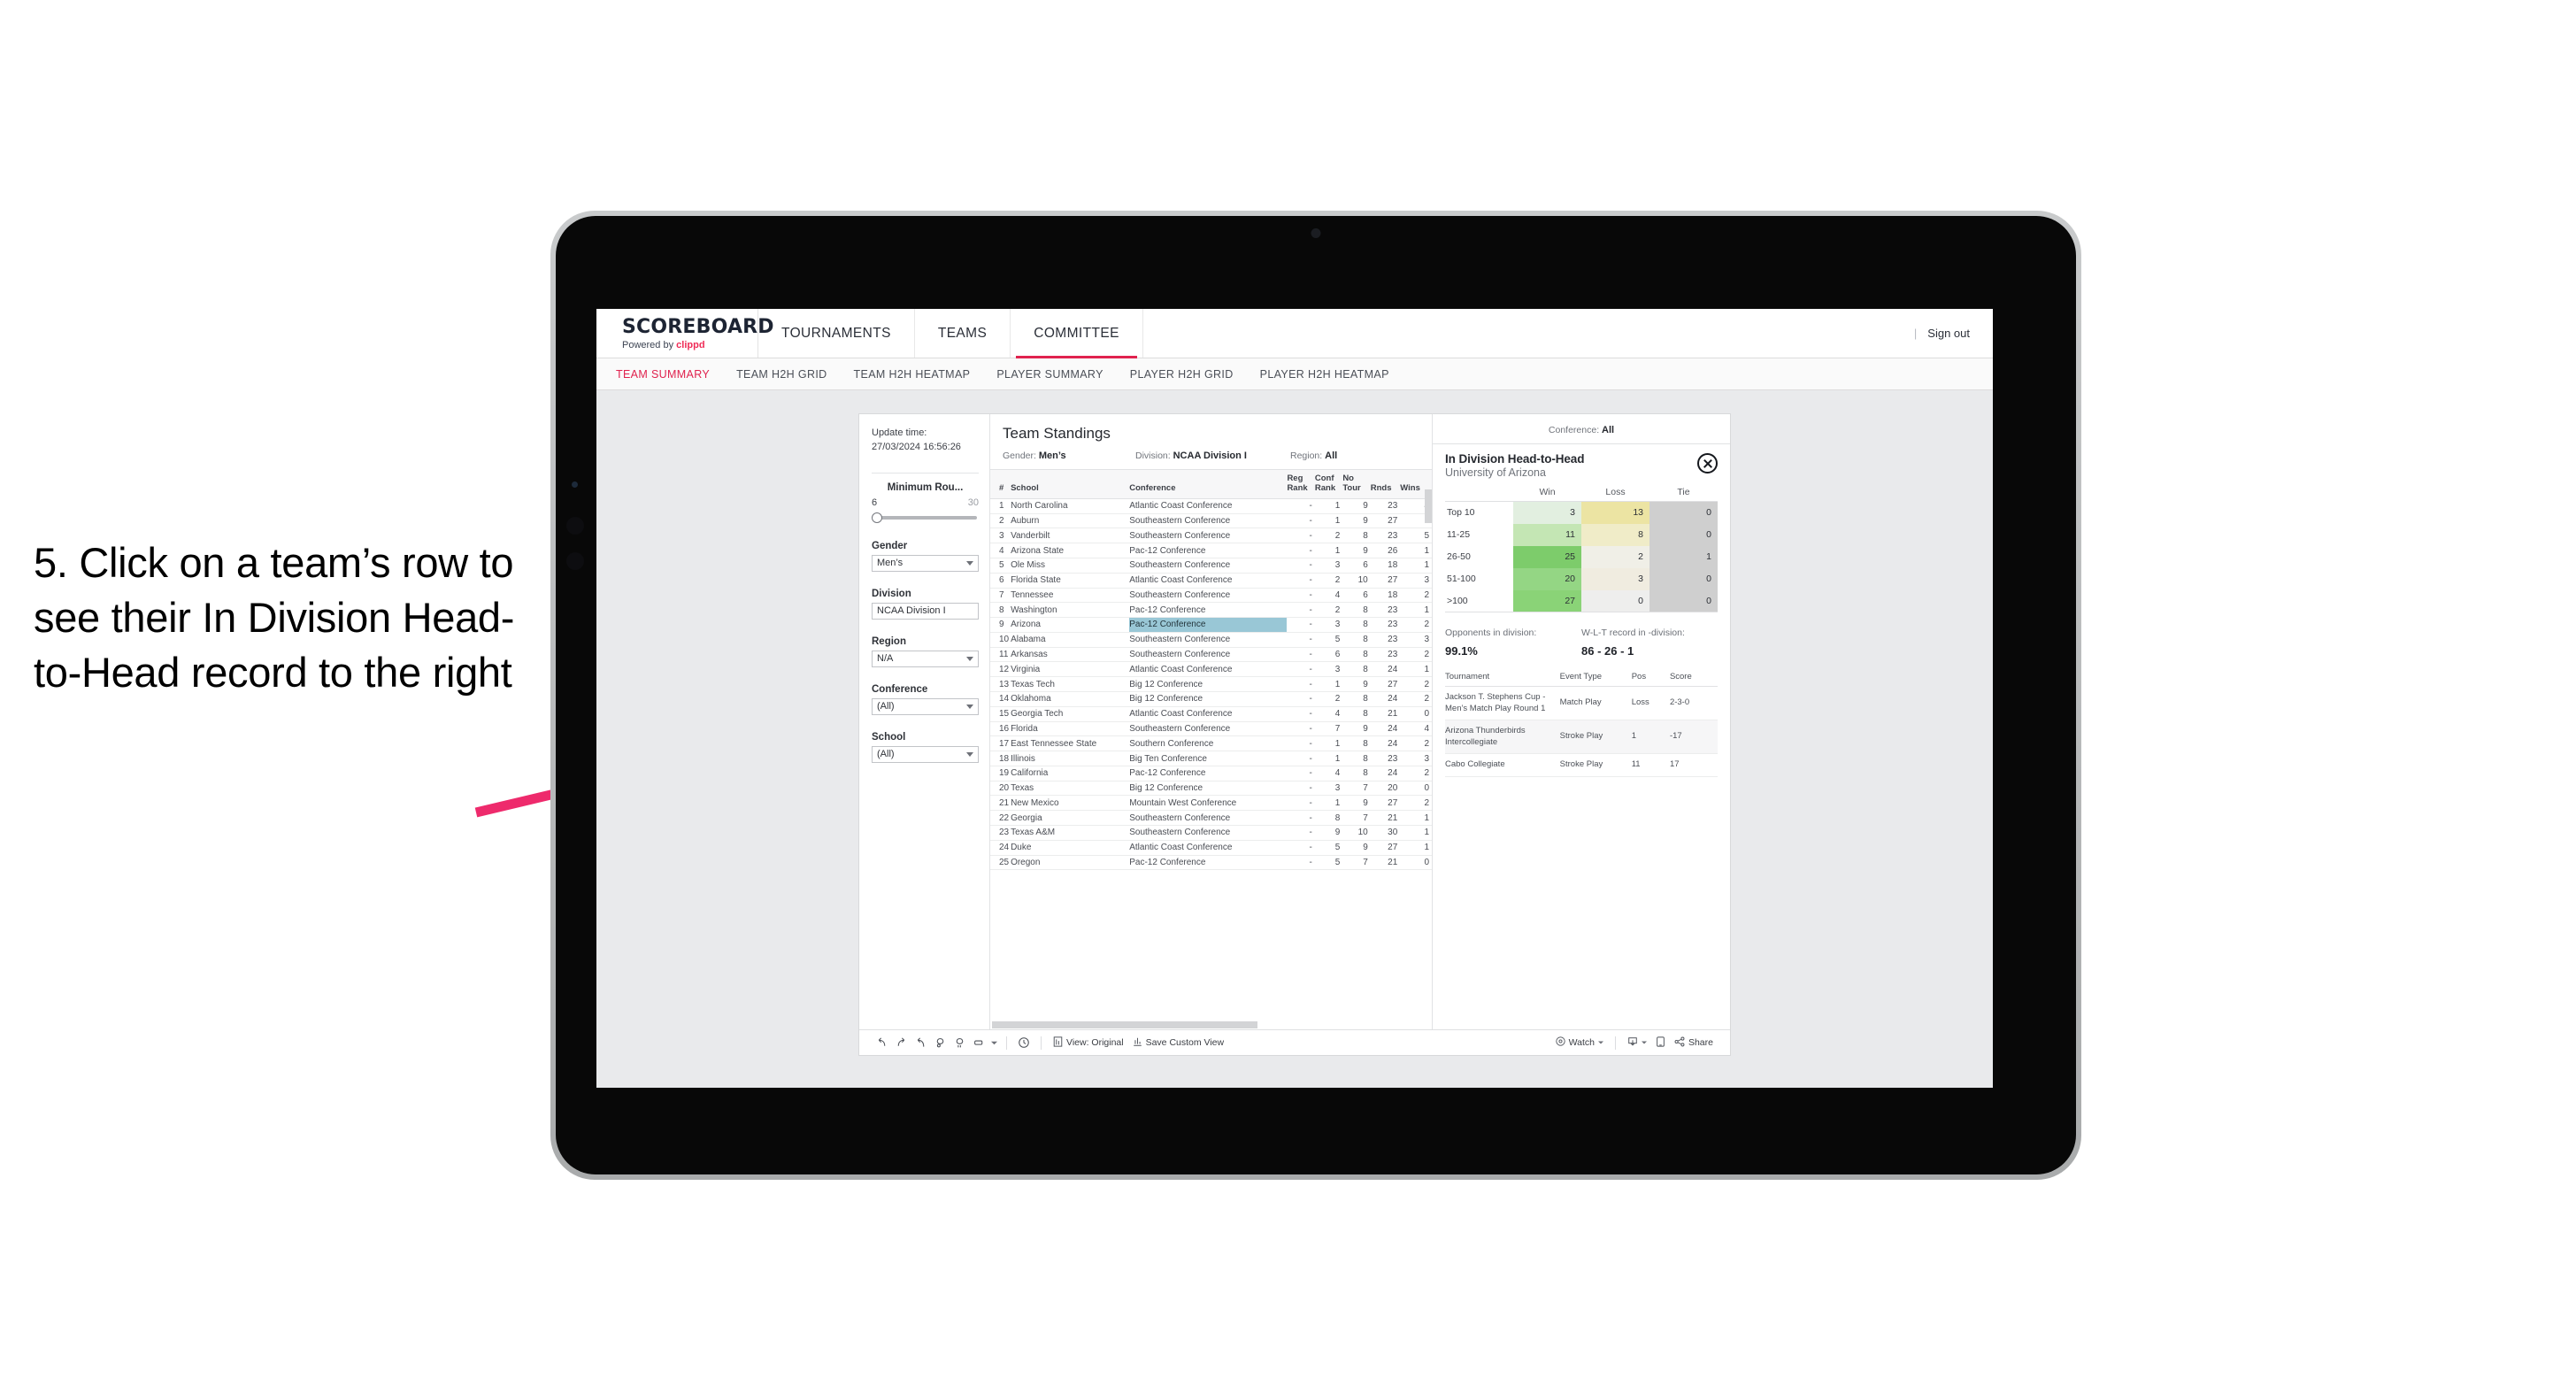 Image resolution: width=2576 pixels, height=1386 pixels. What do you see at coordinates (1615, 495) in the screenshot?
I see `h2h-col-loss: Loss` at bounding box center [1615, 495].